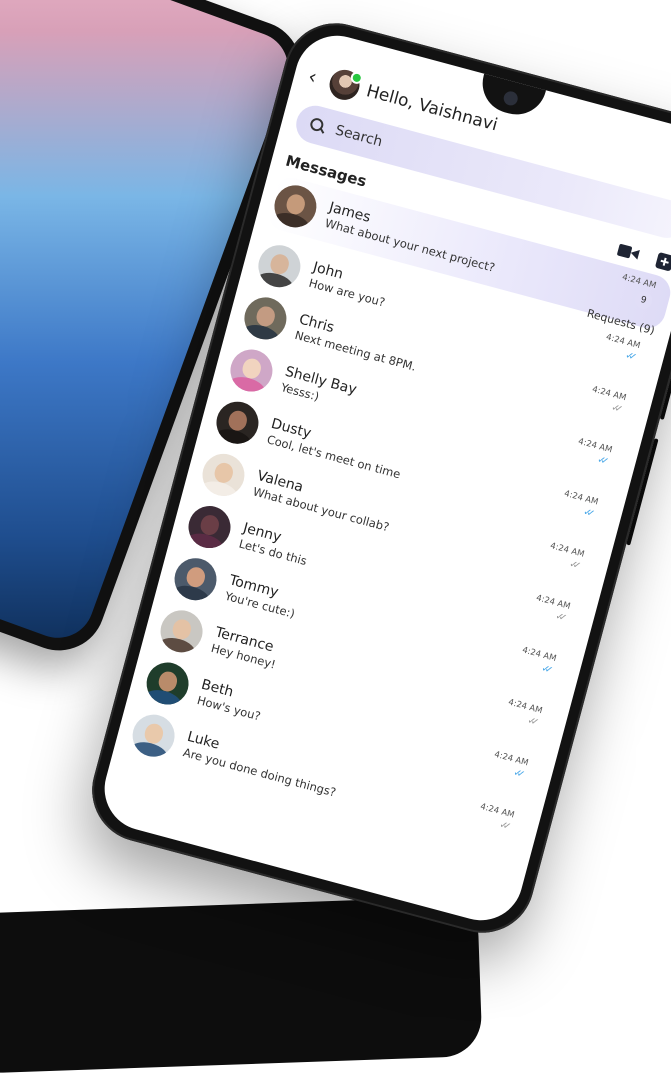 This screenshot has height=1074, width=671. Describe the element at coordinates (357, 78) in the screenshot. I see `online-indicator` at that location.